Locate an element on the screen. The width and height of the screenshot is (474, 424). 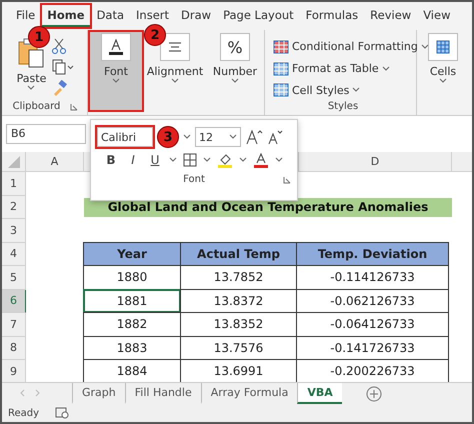
row-header: 8 is located at coordinates (14, 348).